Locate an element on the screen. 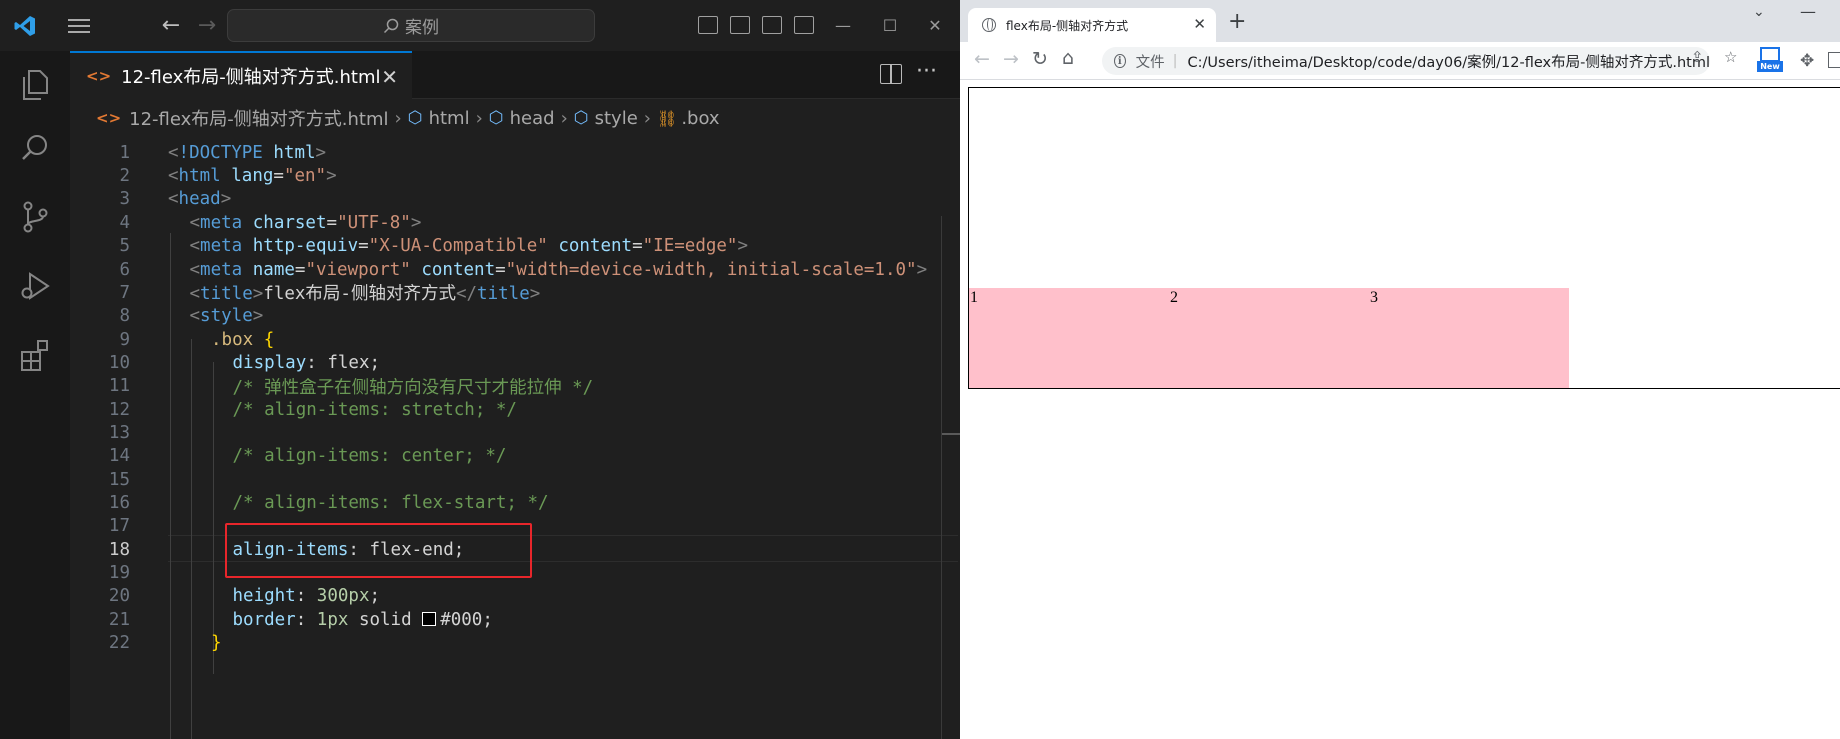  line-number: 21 is located at coordinates (119, 619).